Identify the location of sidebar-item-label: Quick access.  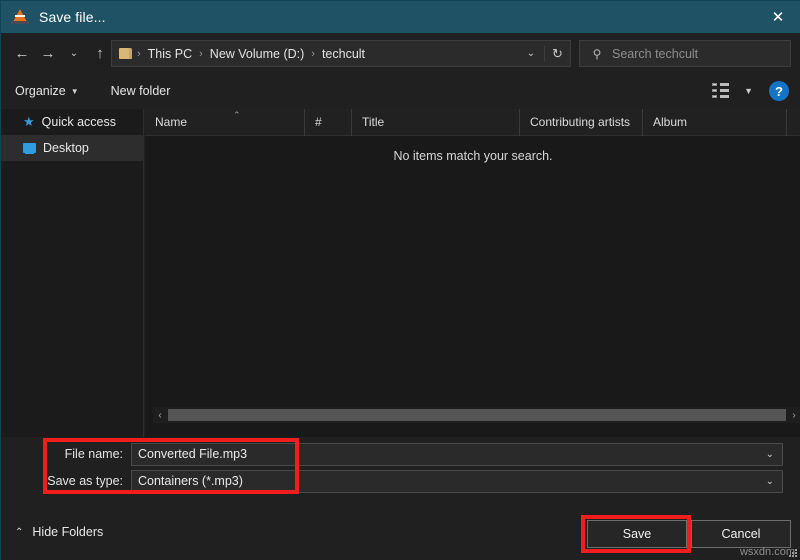
(78, 122).